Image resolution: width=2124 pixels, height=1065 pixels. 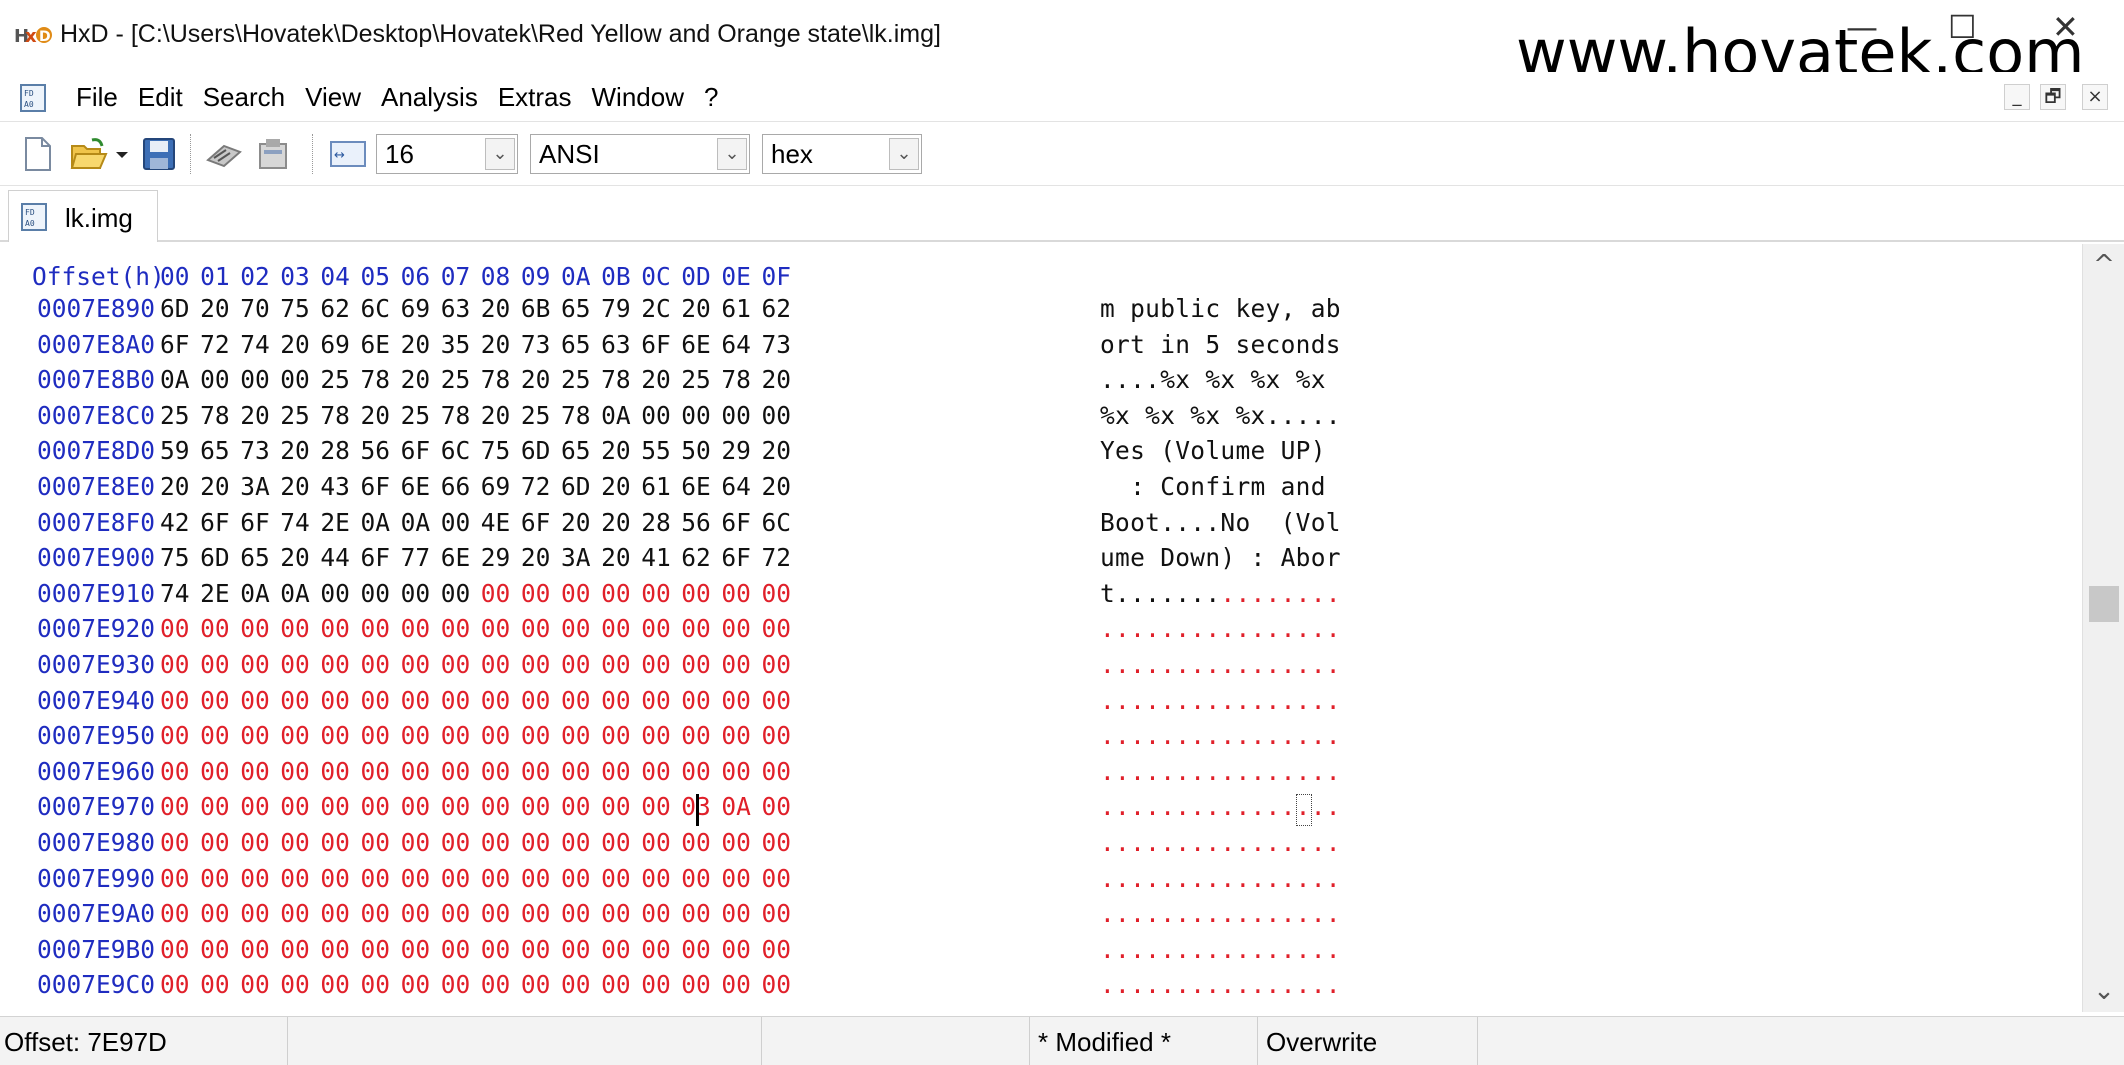 I want to click on chevron-down-icon: ⌄, so click(x=500, y=154).